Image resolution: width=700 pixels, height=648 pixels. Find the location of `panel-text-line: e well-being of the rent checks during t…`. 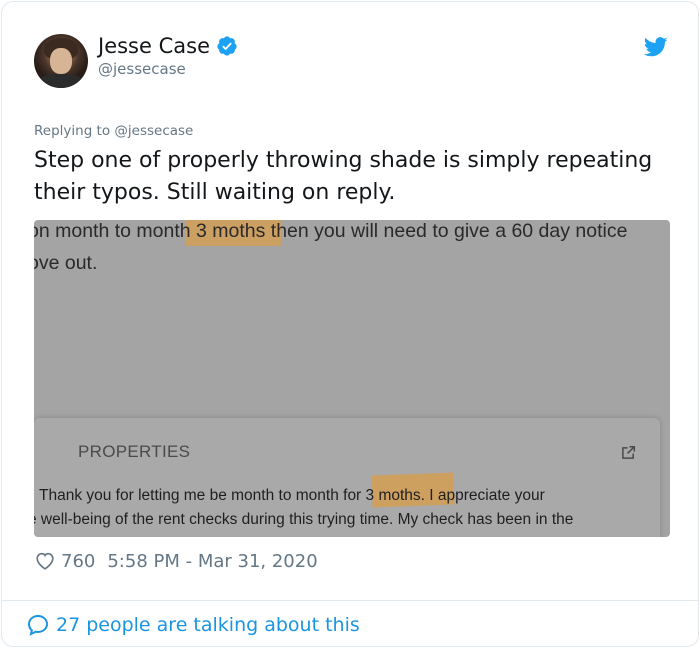

panel-text-line: e well-being of the rent checks during t… is located at coordinates (304, 519).